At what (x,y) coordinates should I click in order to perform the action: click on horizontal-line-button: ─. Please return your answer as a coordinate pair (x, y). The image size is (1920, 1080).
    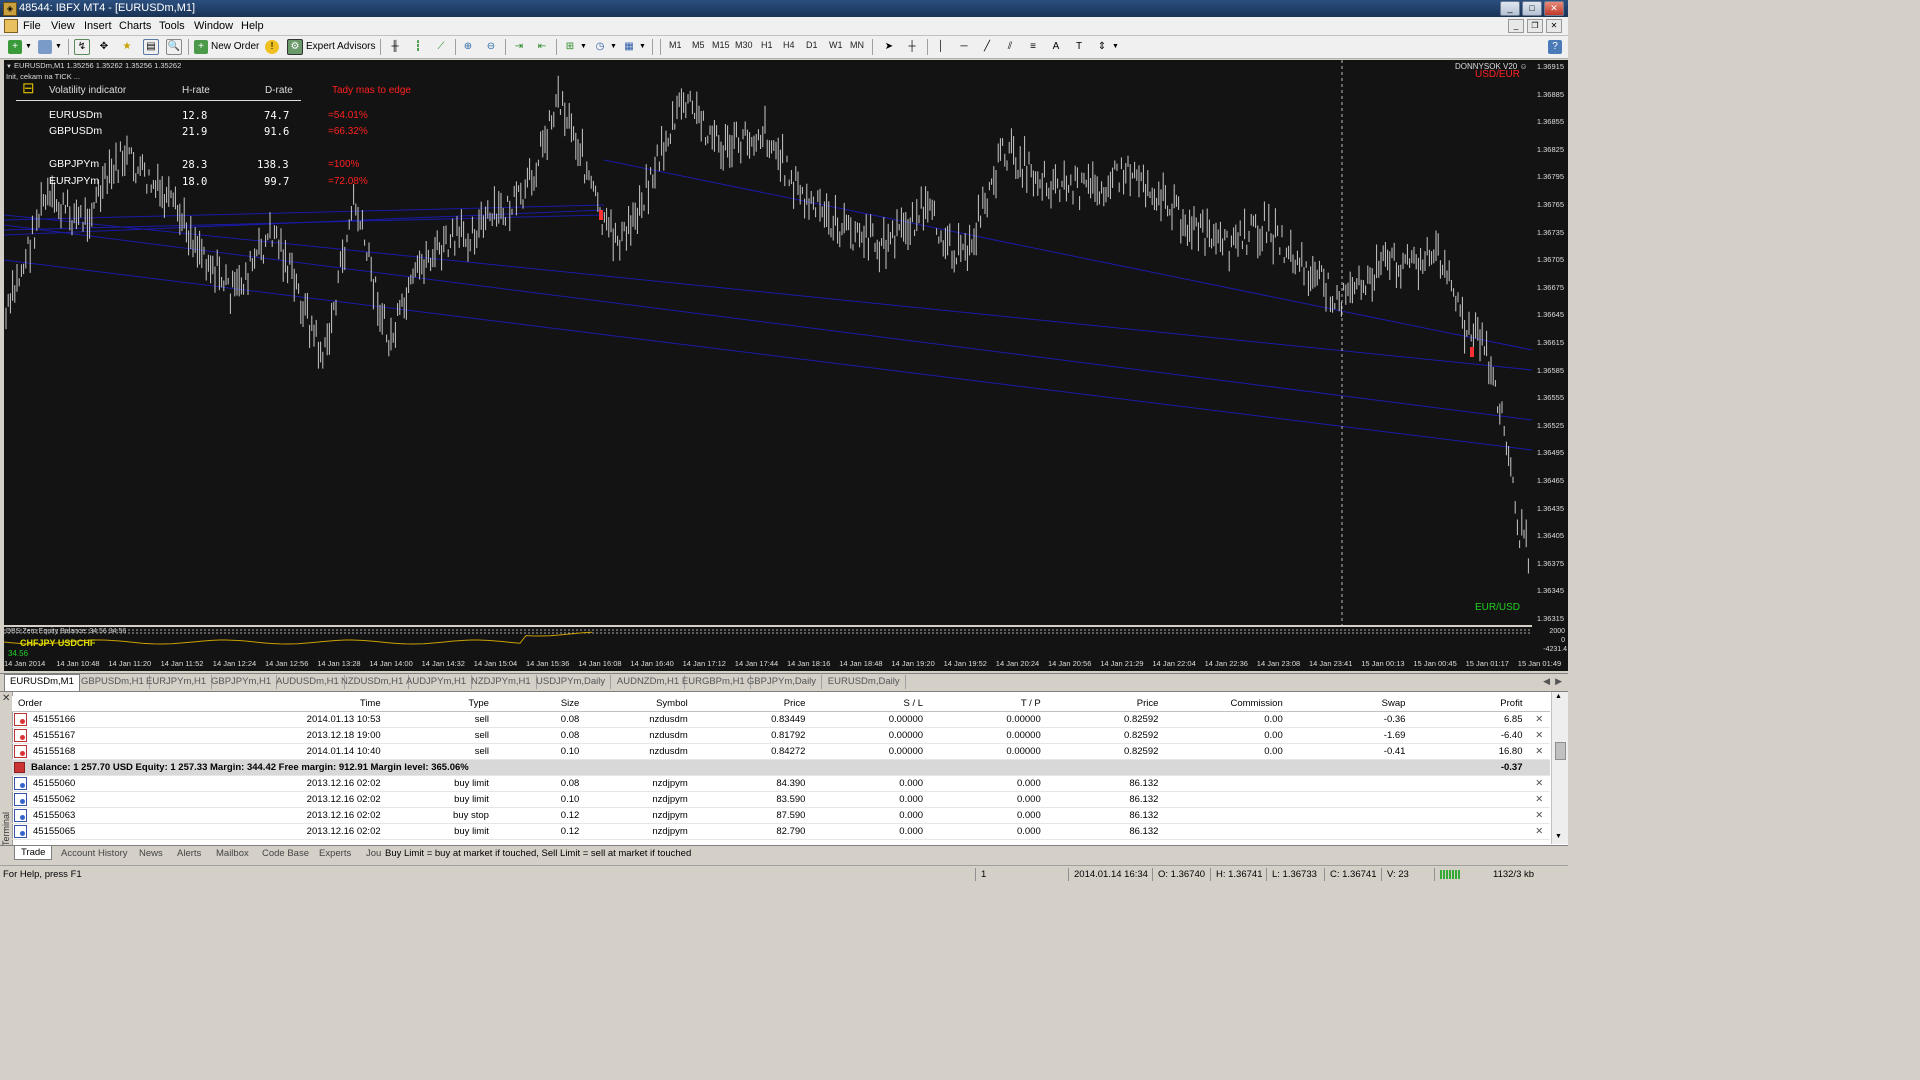
    Looking at the image, I should click on (964, 47).